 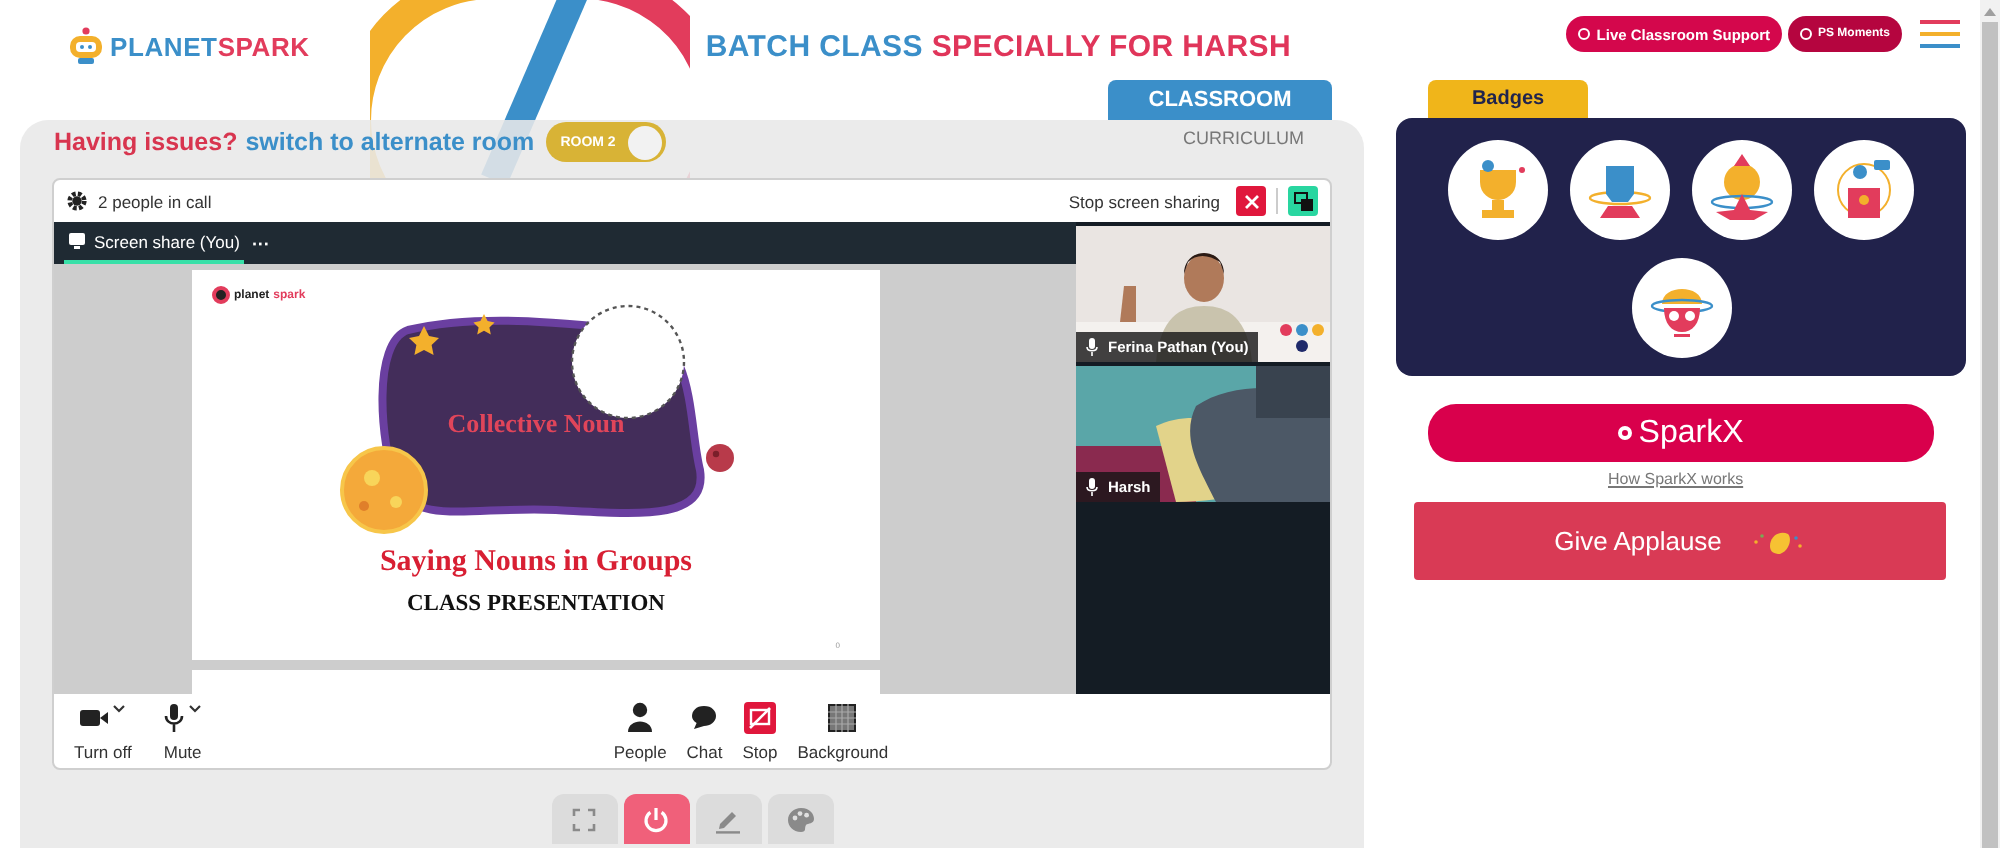 I want to click on fullscreen-icon, so click(x=584, y=819).